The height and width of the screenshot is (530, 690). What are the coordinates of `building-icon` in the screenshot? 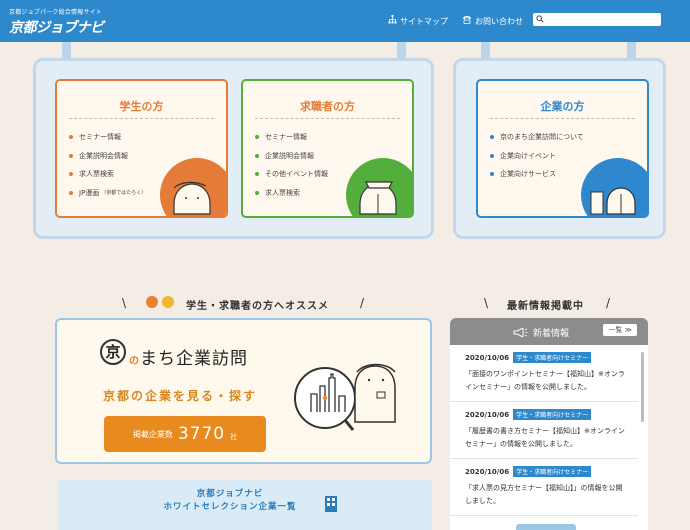 It's located at (331, 504).